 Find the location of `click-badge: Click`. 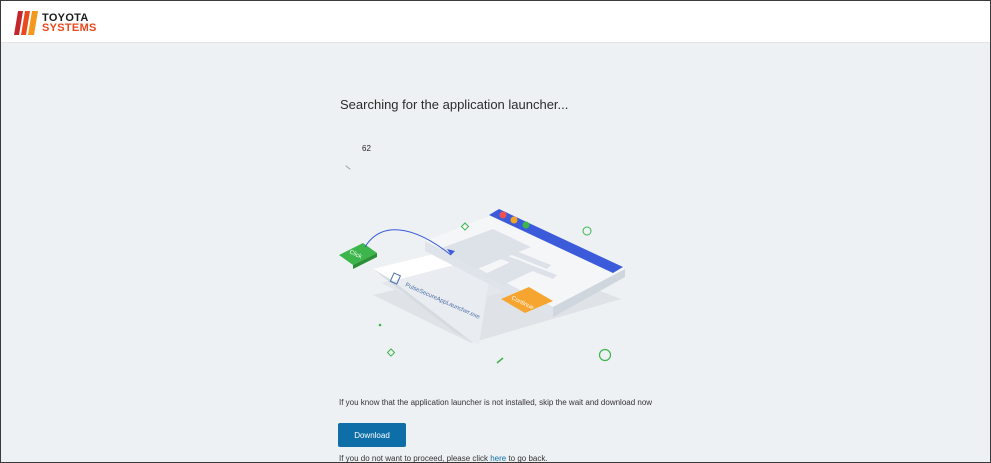

click-badge: Click is located at coordinates (358, 256).